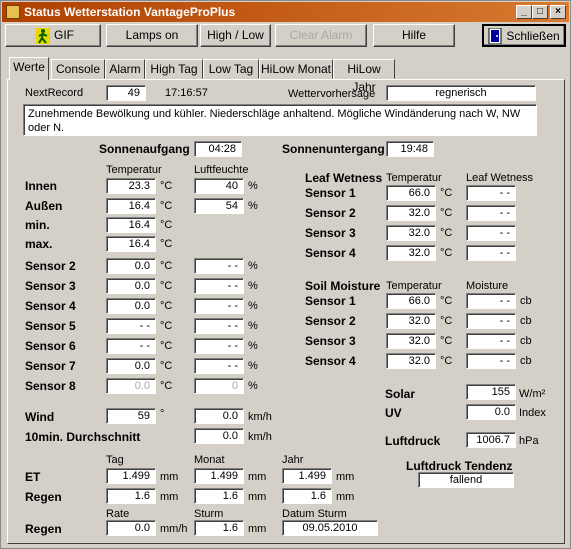 The image size is (571, 549). What do you see at coordinates (219, 186) in the screenshot?
I see `humidity-value: 40` at bounding box center [219, 186].